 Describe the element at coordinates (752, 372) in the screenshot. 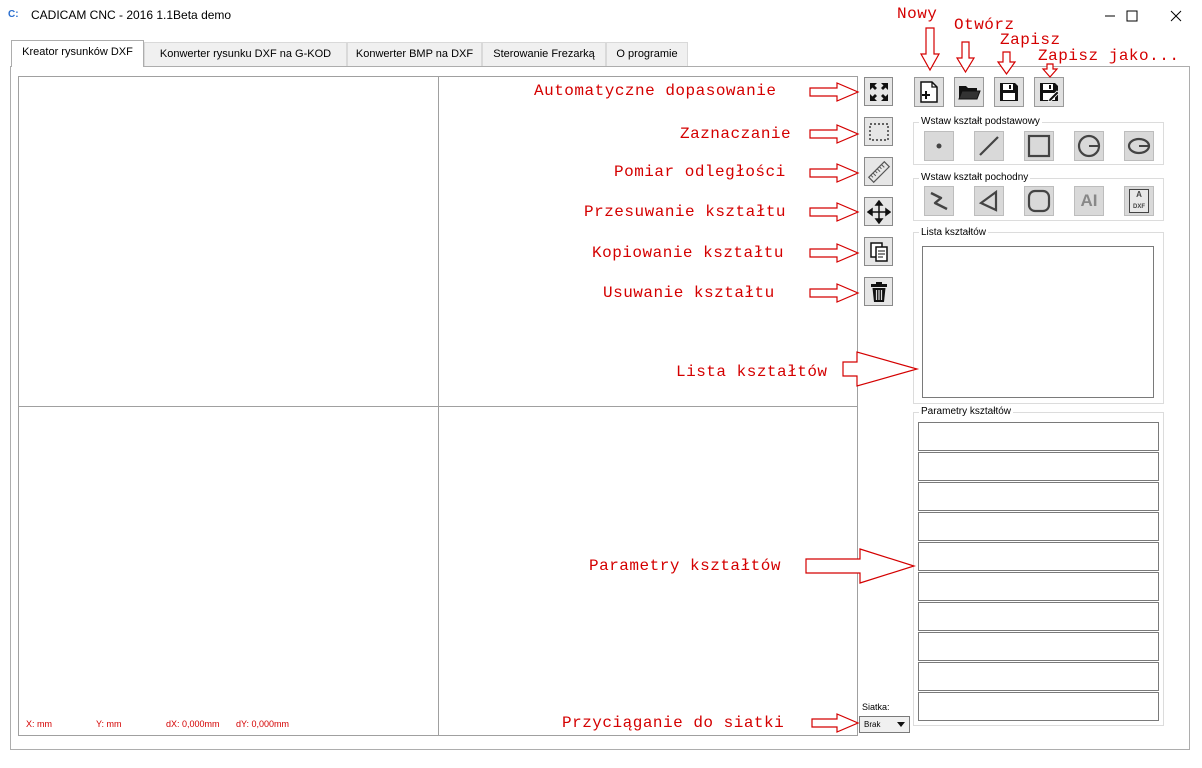

I see `annotation-shape-list: Lista kształtów` at that location.